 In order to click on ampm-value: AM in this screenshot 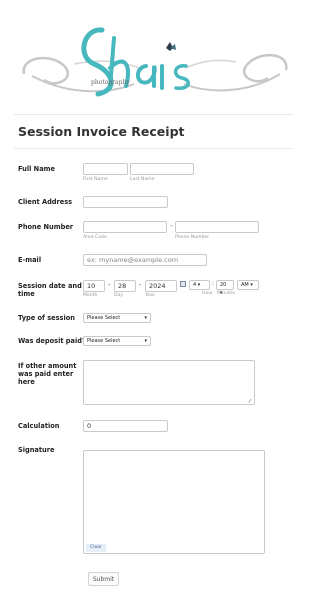, I will do `click(245, 285)`.